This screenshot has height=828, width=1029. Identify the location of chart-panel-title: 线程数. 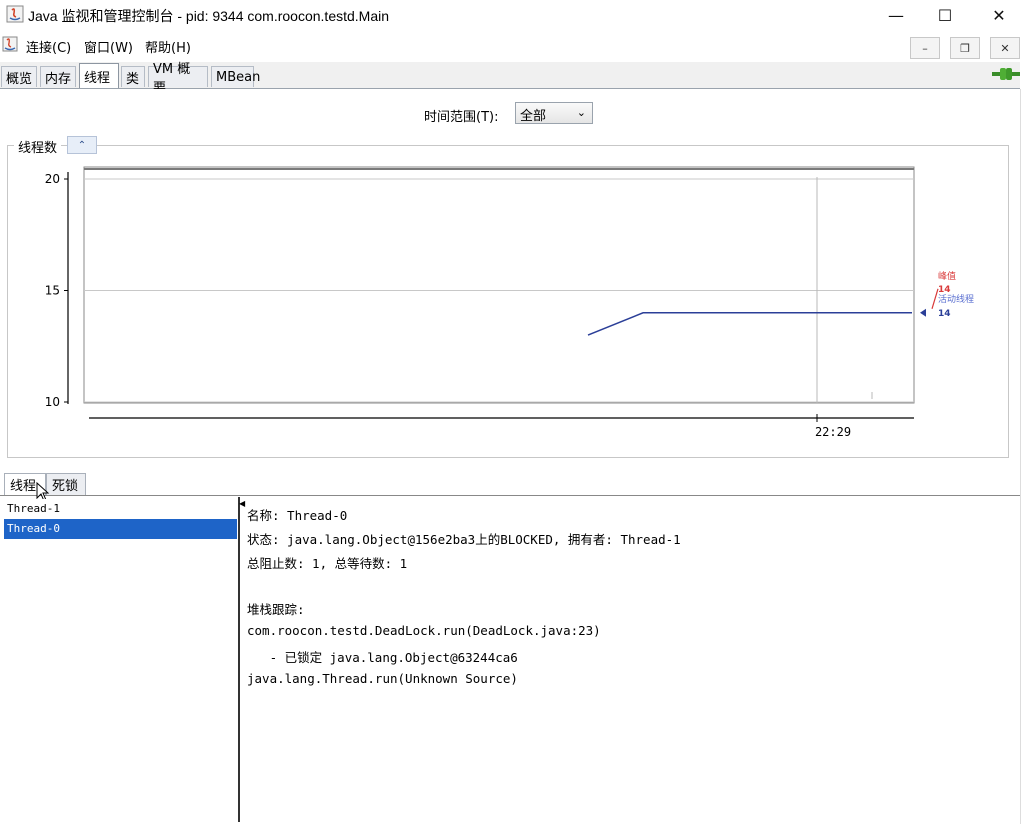
(38, 146).